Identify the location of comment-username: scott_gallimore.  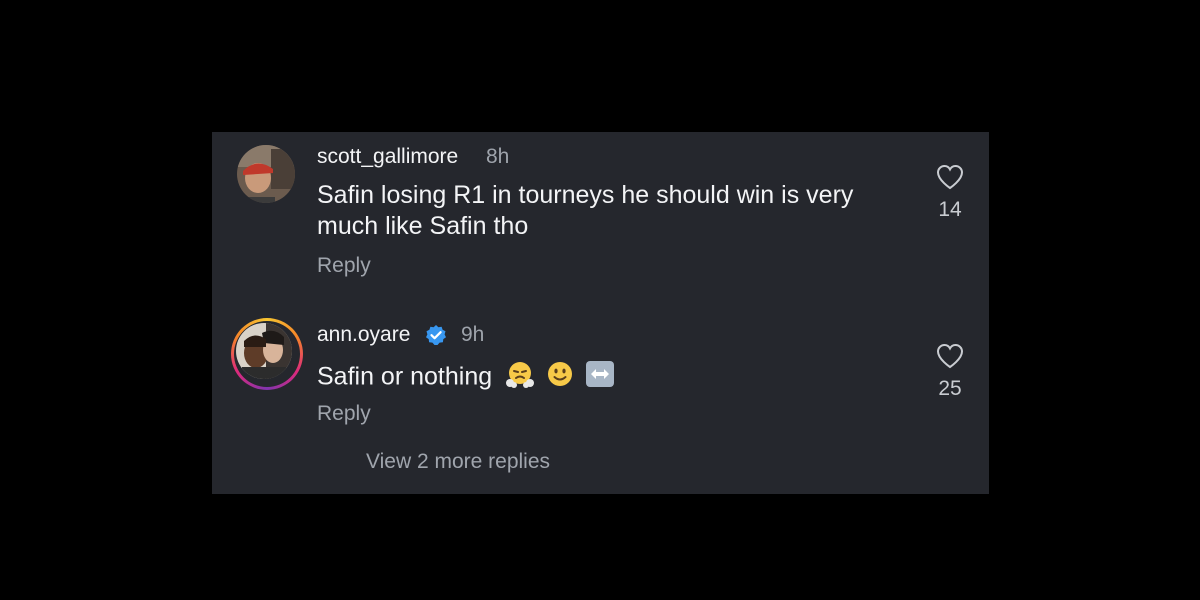
(387, 157).